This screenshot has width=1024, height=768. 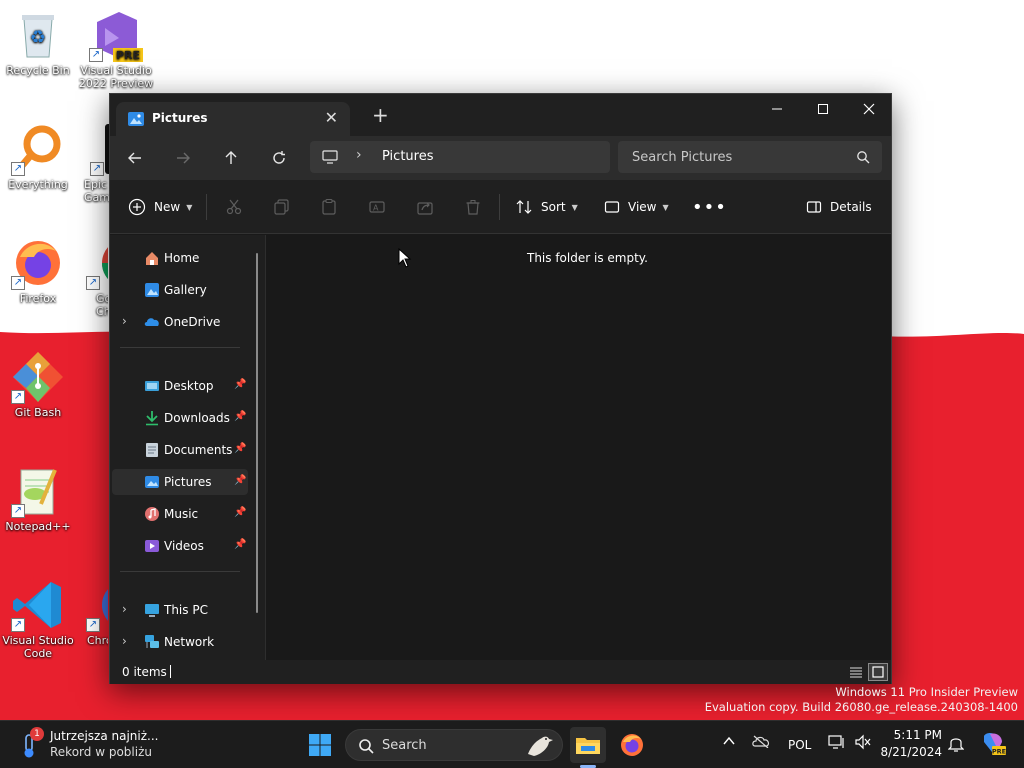 What do you see at coordinates (911, 744) in the screenshot?
I see `system-clock: 5:11 PM 8/21/2024` at bounding box center [911, 744].